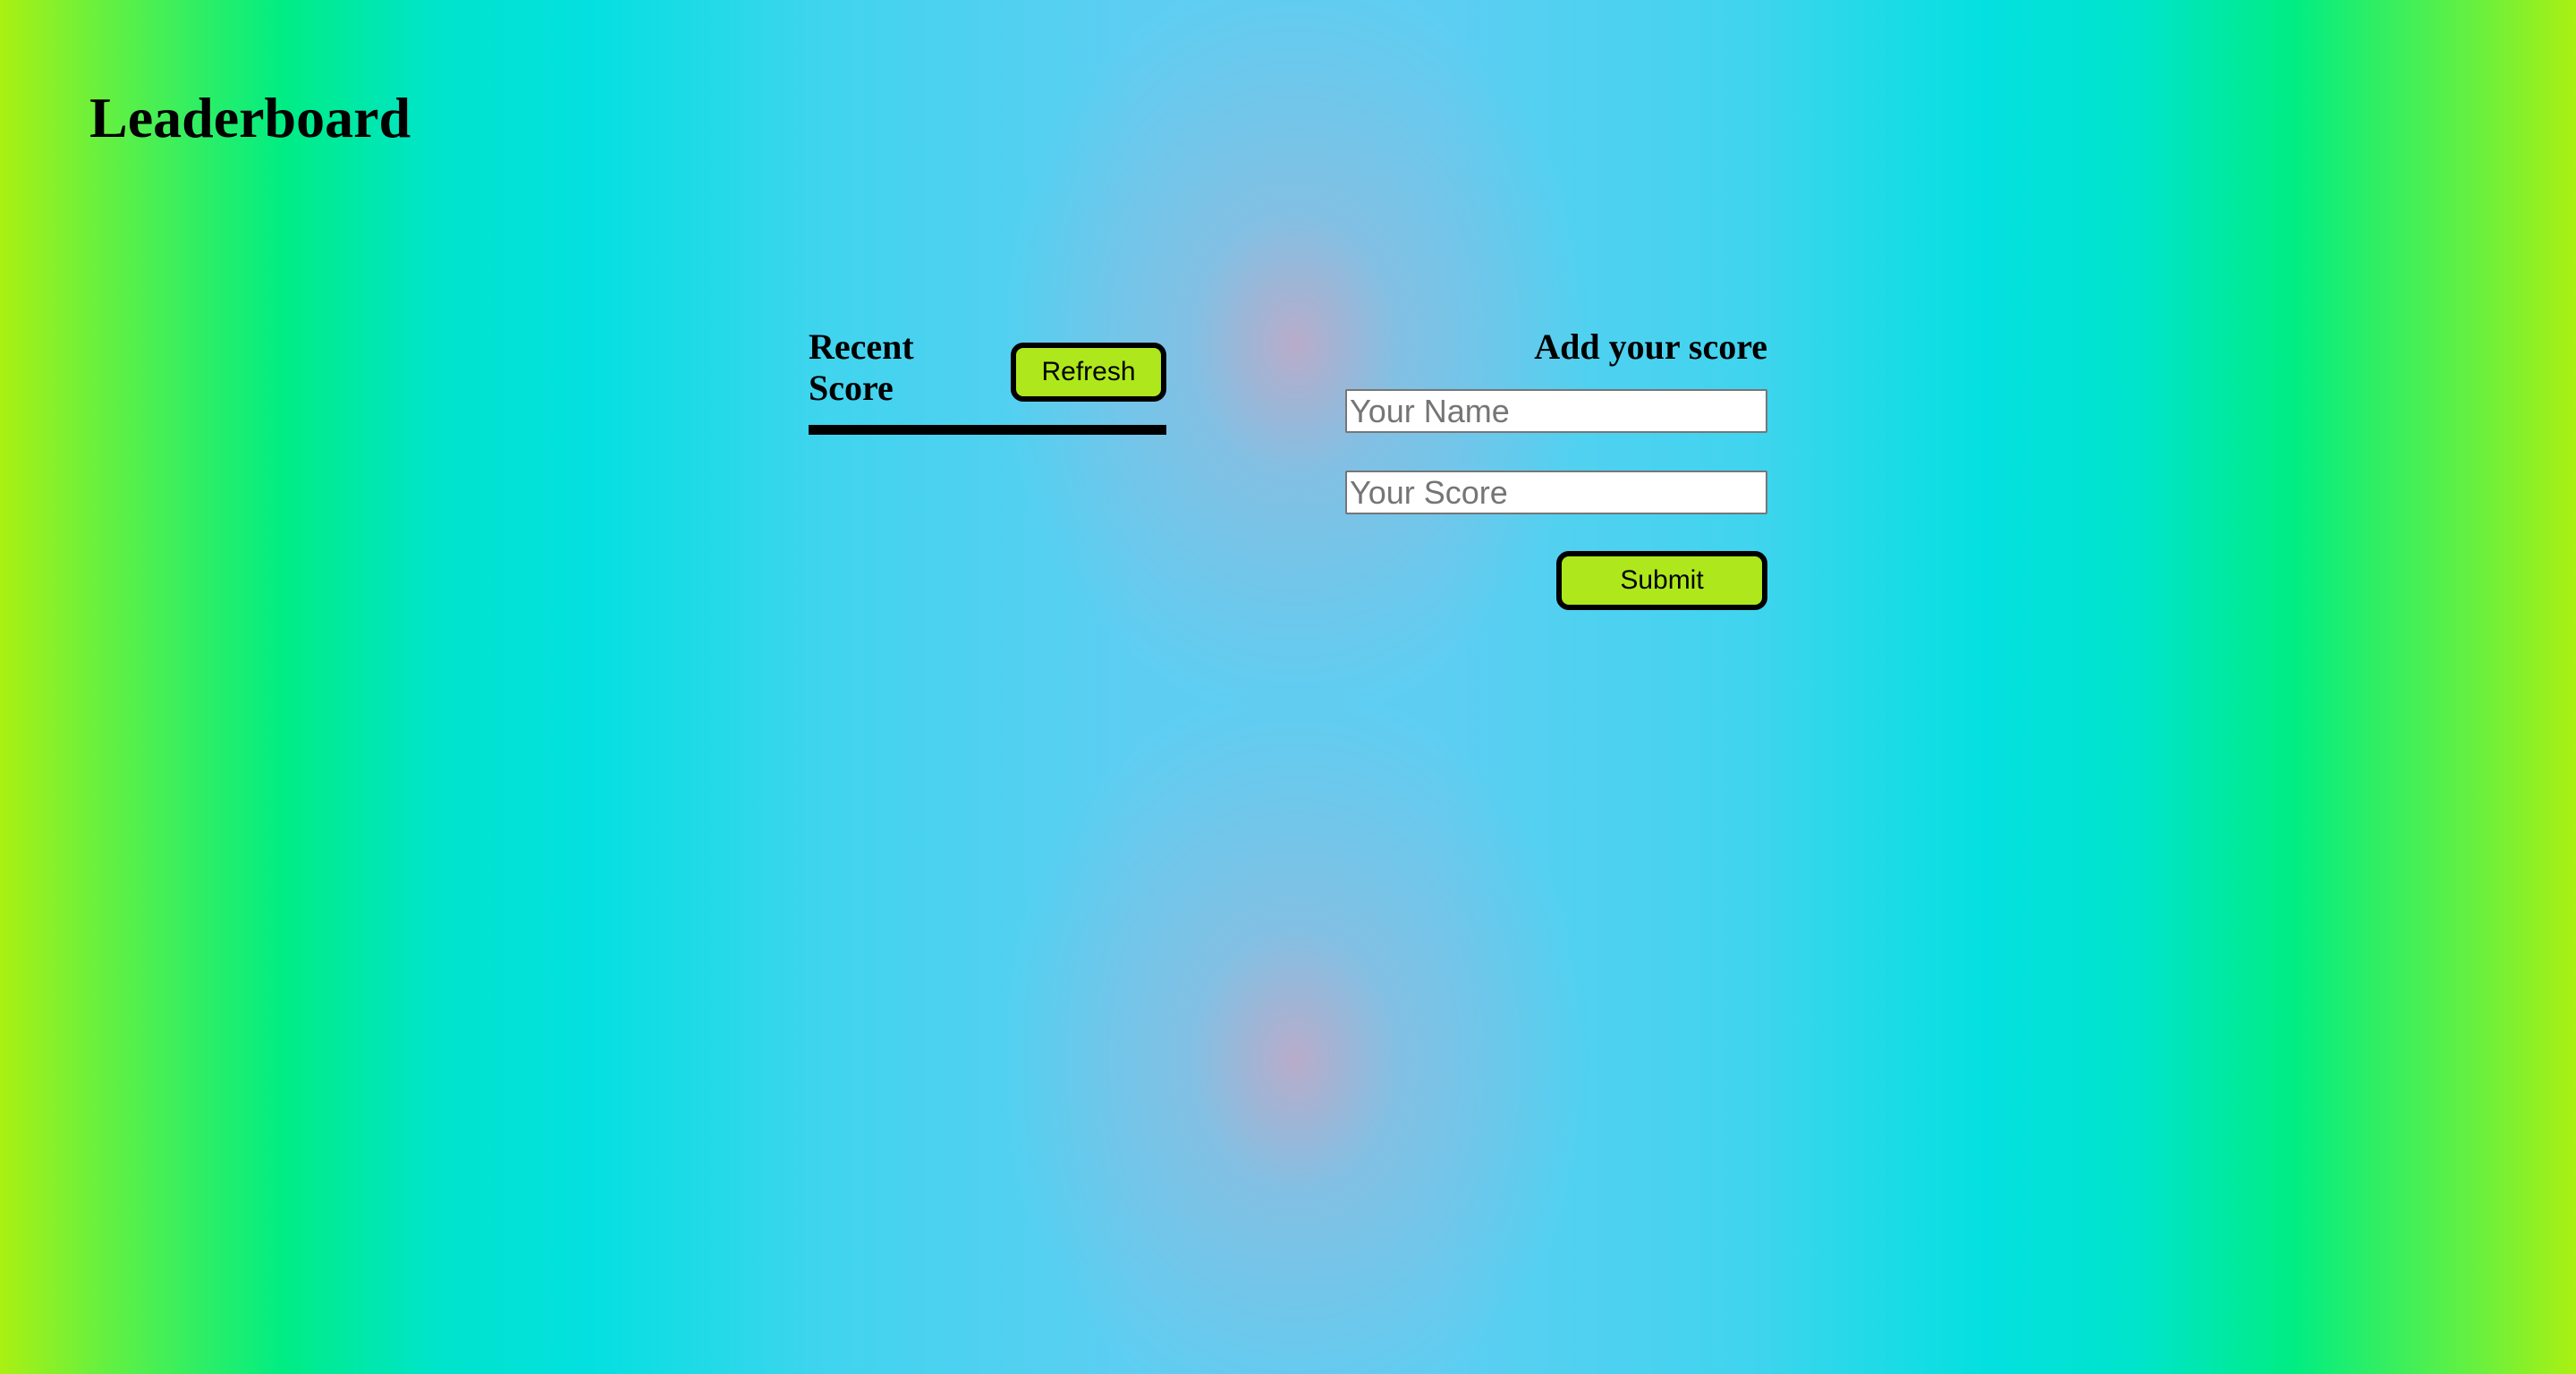 This screenshot has width=2576, height=1374. I want to click on recent-scores-divider, so click(987, 430).